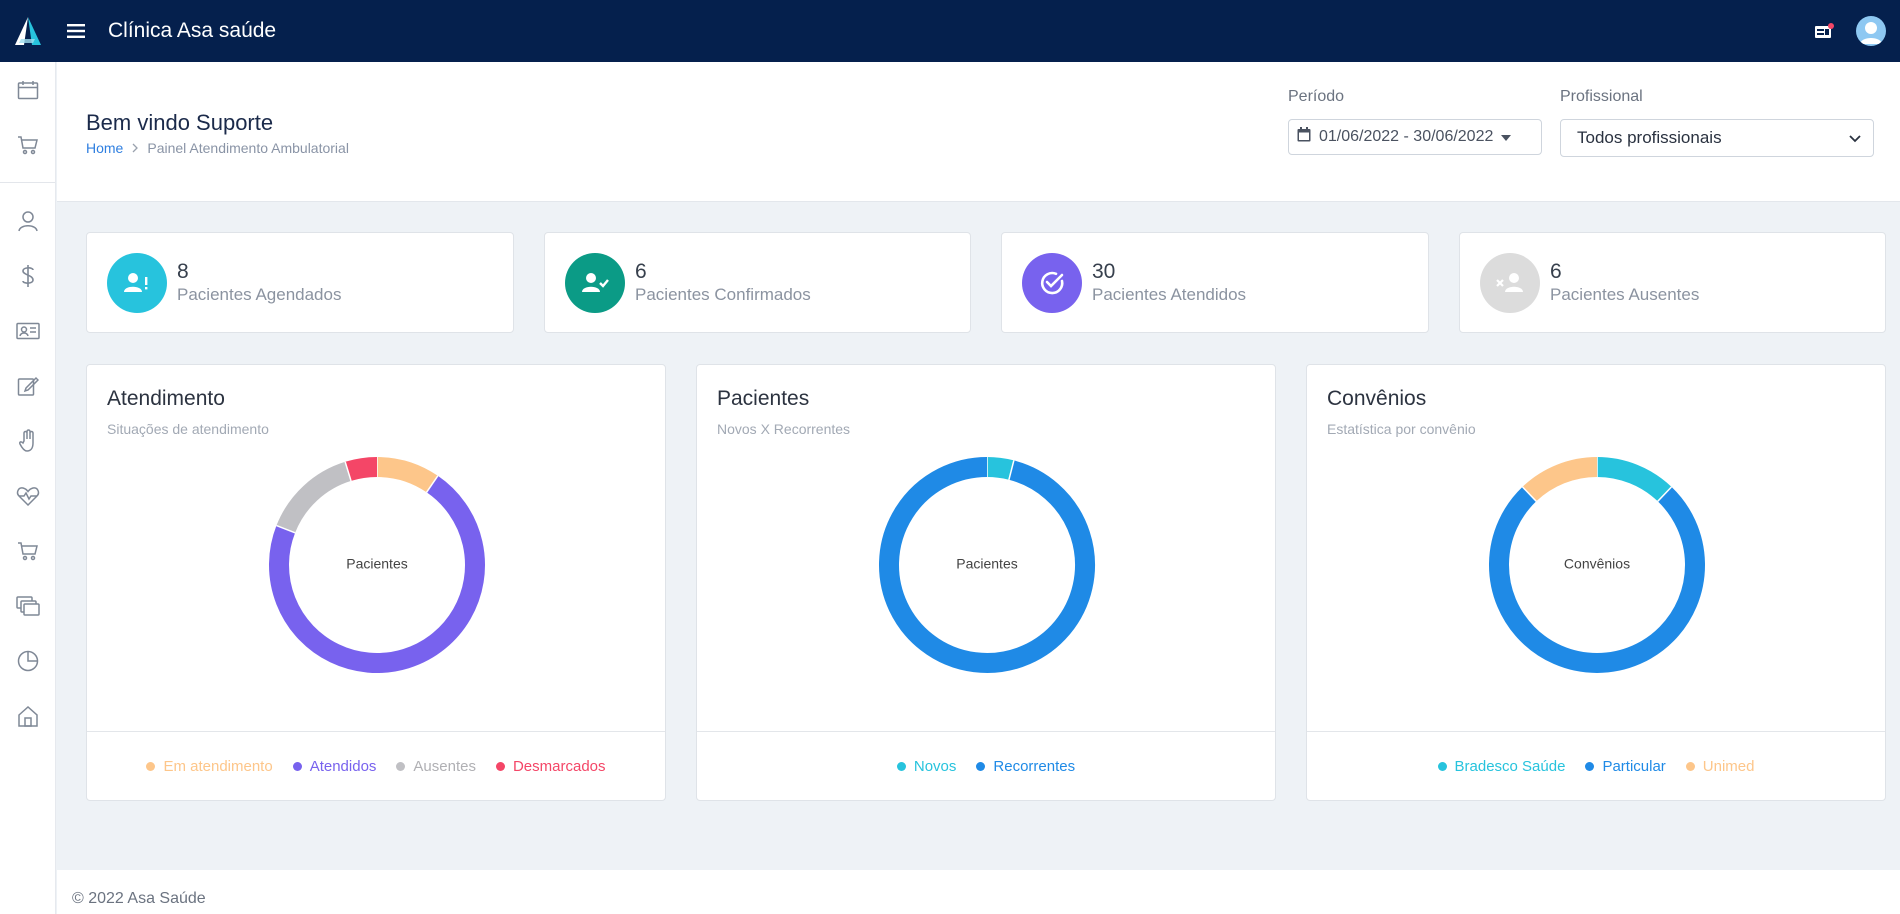  I want to click on stat-value: 8, so click(183, 271).